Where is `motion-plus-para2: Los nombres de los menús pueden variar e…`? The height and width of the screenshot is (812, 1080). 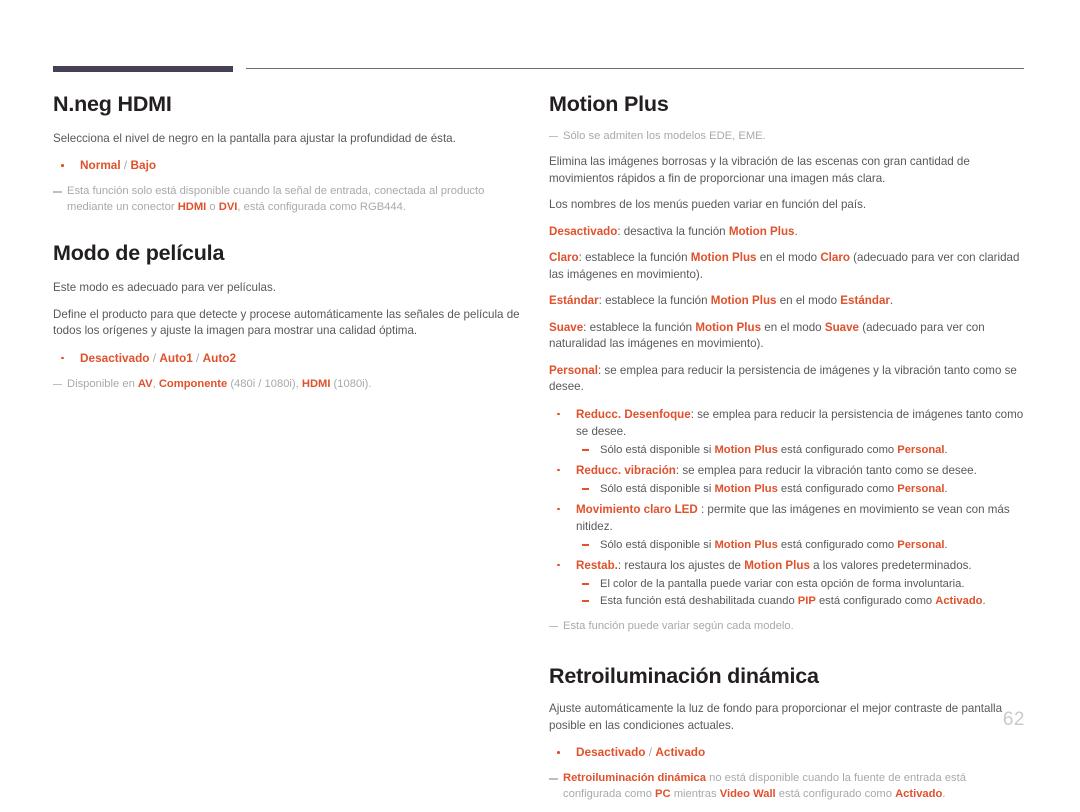 motion-plus-para2: Los nombres de los menús pueden variar e… is located at coordinates (708, 205).